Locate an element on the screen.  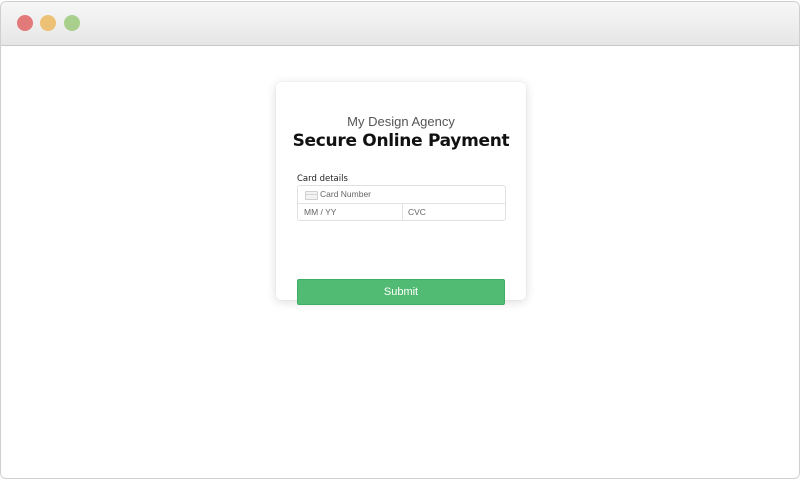
expiry-placeholder: MM / YY is located at coordinates (320, 212).